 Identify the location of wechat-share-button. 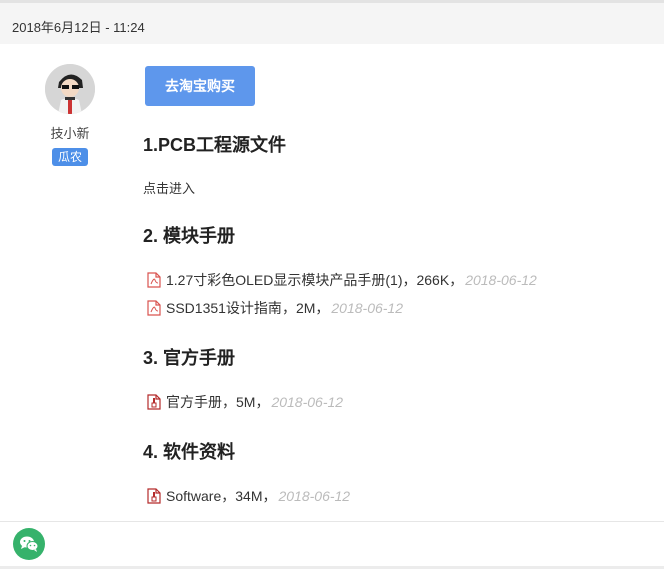
(29, 544).